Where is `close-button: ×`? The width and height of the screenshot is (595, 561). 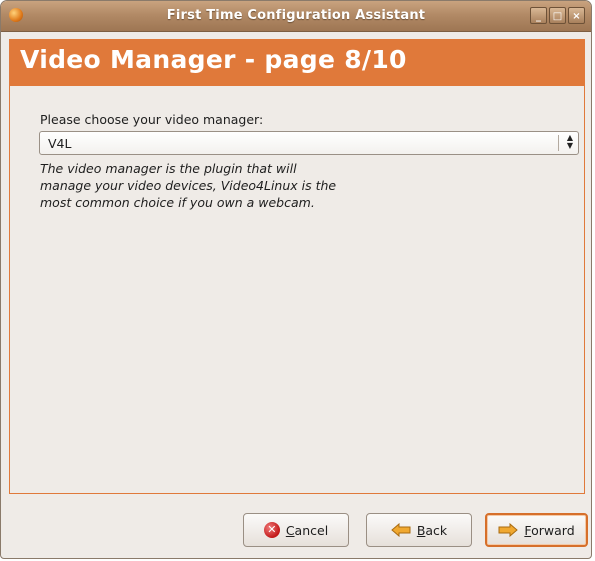
close-button: × is located at coordinates (576, 15).